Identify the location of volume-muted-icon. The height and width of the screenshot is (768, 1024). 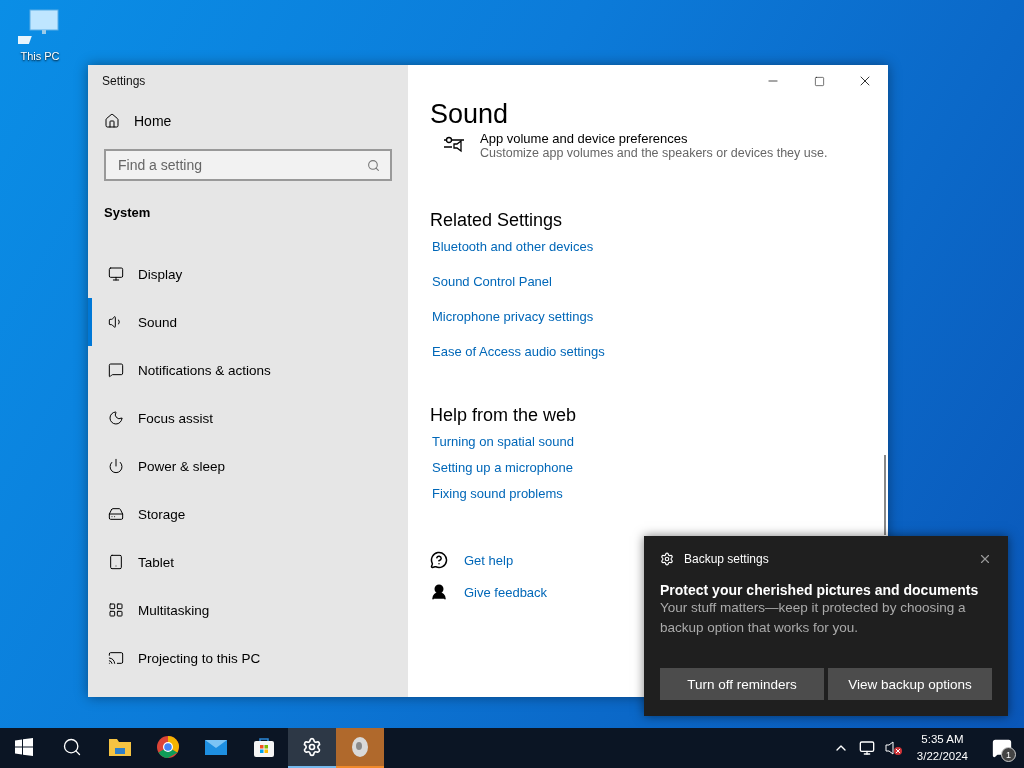
(893, 748).